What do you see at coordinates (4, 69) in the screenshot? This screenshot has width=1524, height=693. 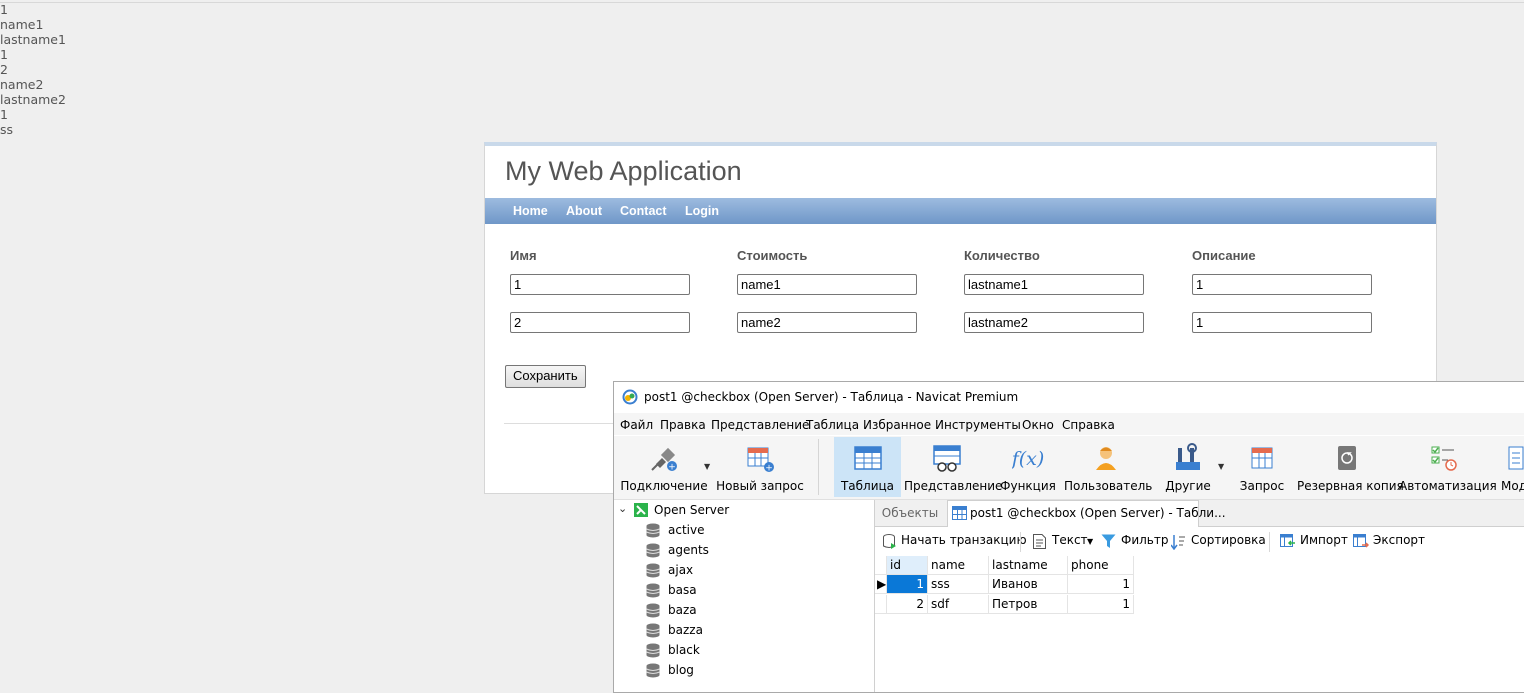 I see `debug-line: 2` at bounding box center [4, 69].